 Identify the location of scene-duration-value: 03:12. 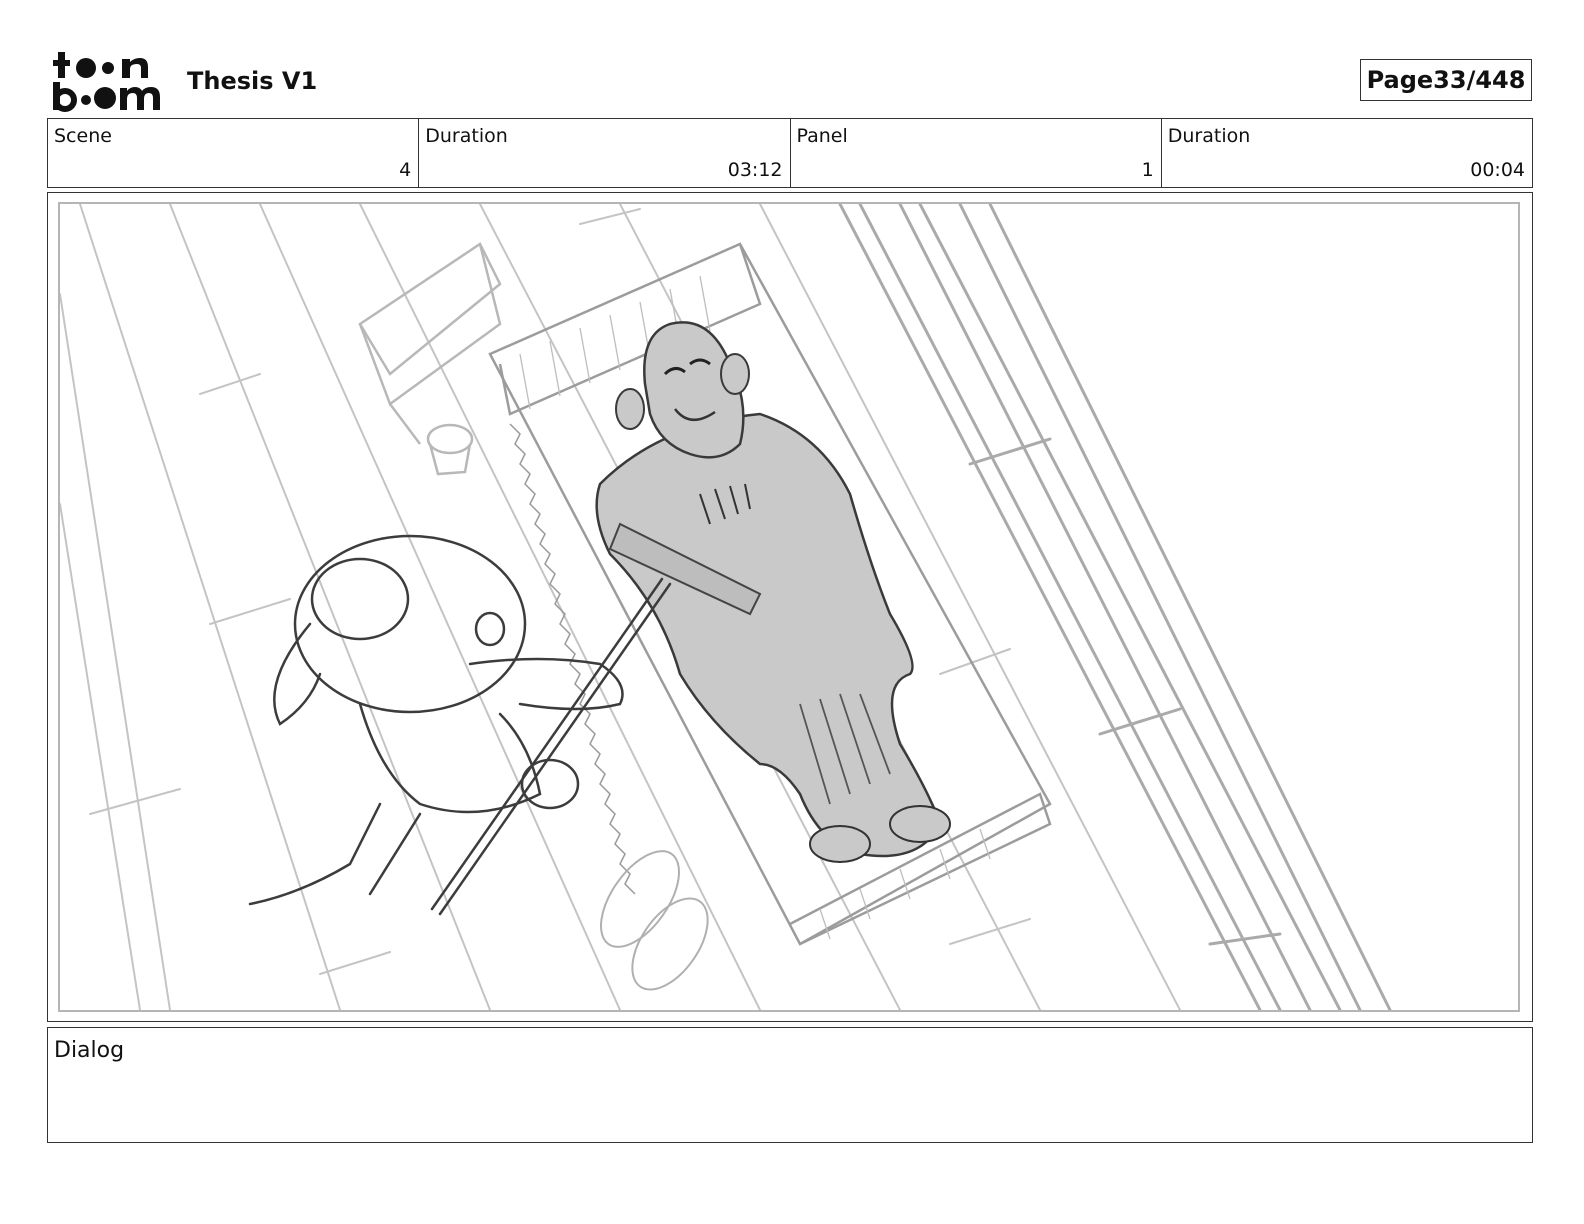
(755, 170).